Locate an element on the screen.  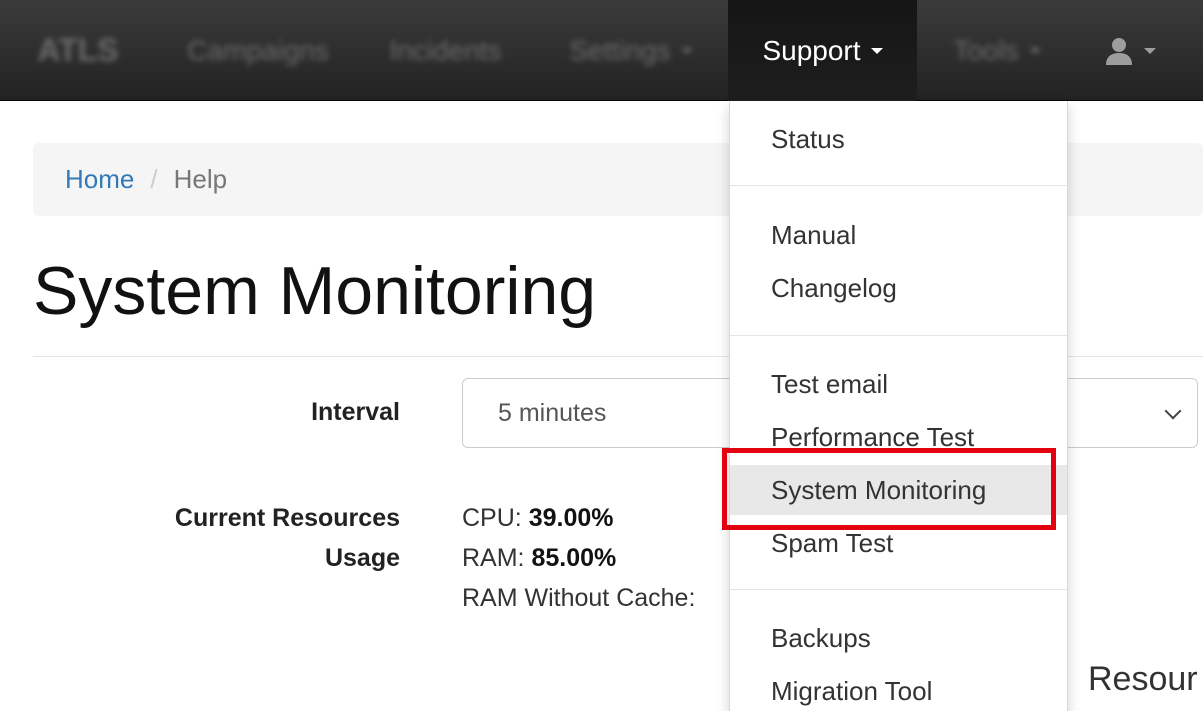
cpu-label: CPU: is located at coordinates (495, 518).